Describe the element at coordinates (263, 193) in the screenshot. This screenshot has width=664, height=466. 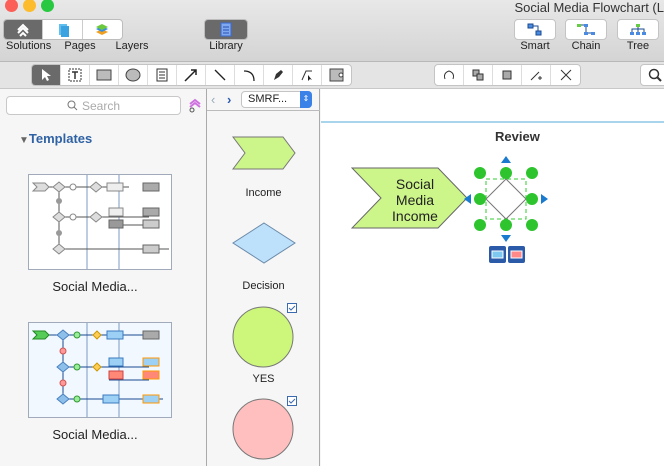
I see `income-label: Income` at that location.